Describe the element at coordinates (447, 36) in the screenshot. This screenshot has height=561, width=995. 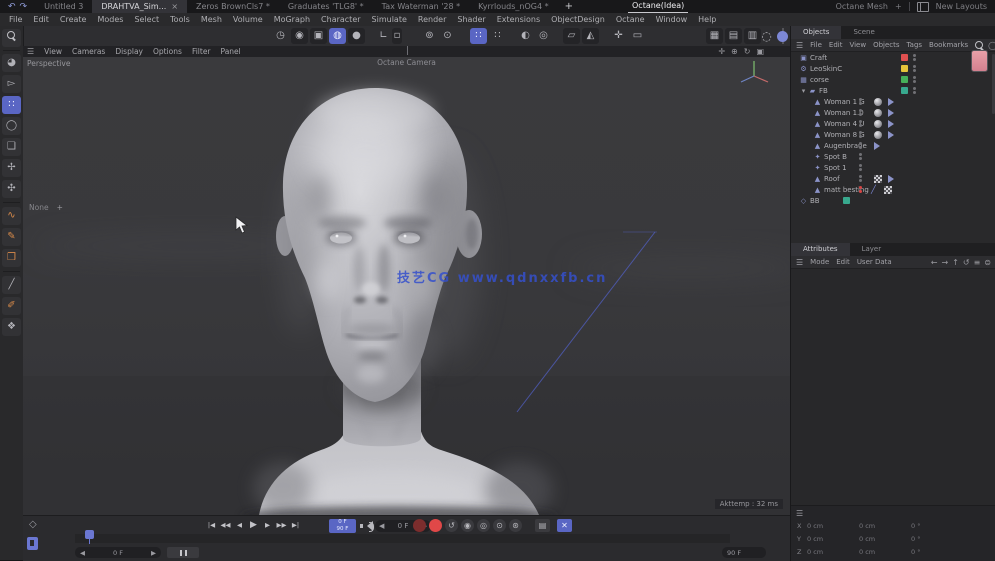
I see `coord-world-icon: ⊙` at that location.